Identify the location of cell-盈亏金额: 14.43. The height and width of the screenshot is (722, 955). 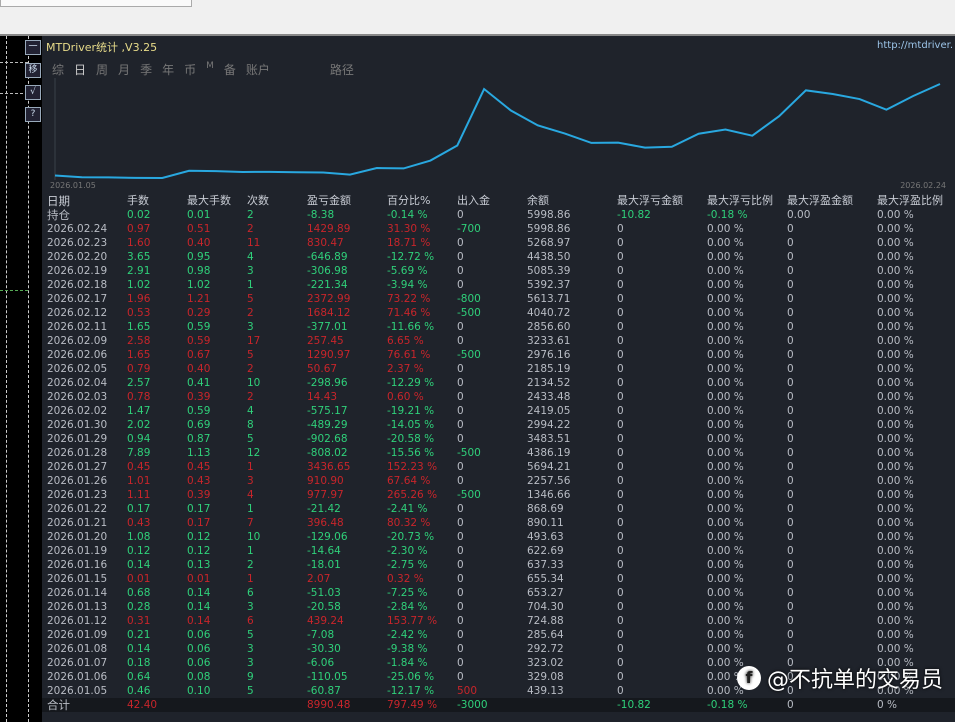
(322, 397).